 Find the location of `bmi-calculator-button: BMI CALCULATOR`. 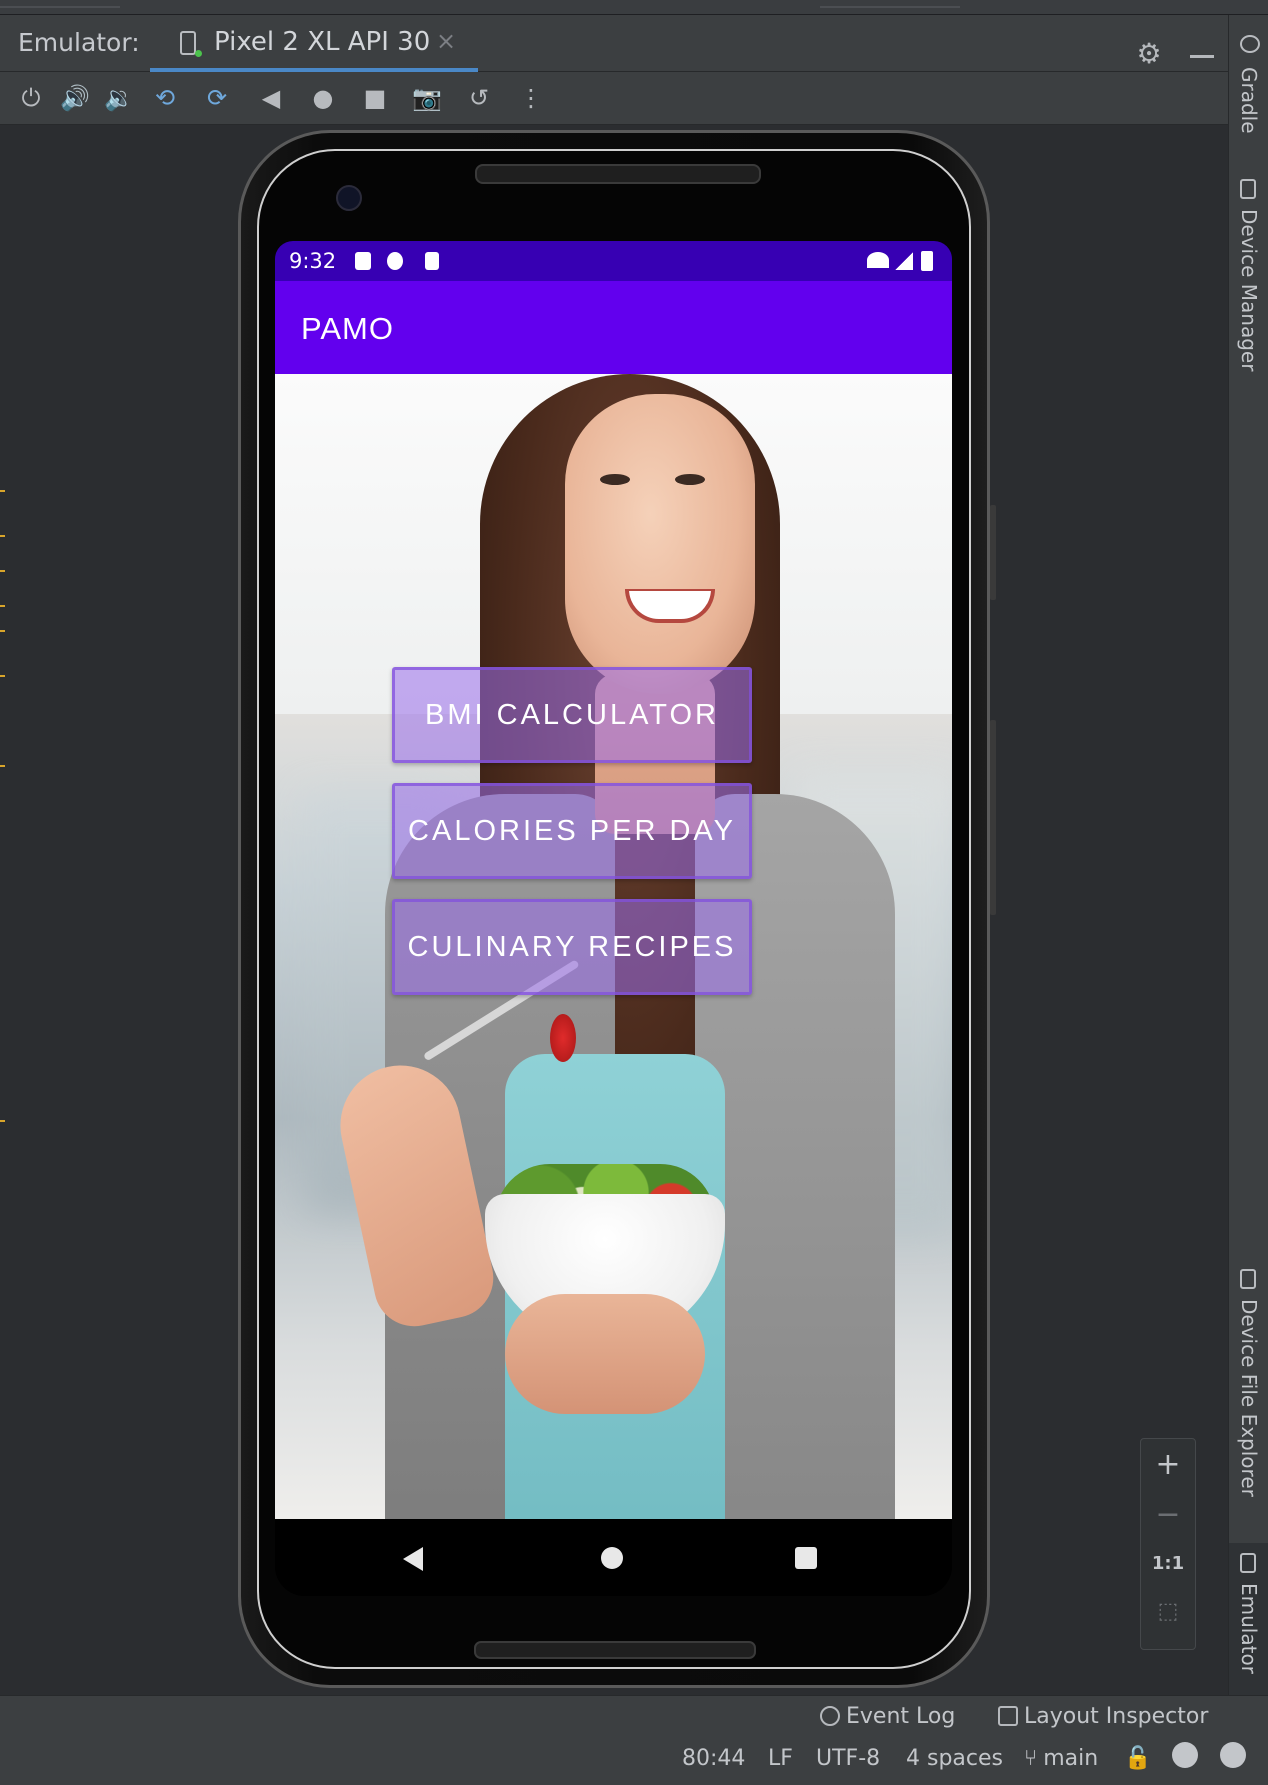

bmi-calculator-button: BMI CALCULATOR is located at coordinates (572, 715).